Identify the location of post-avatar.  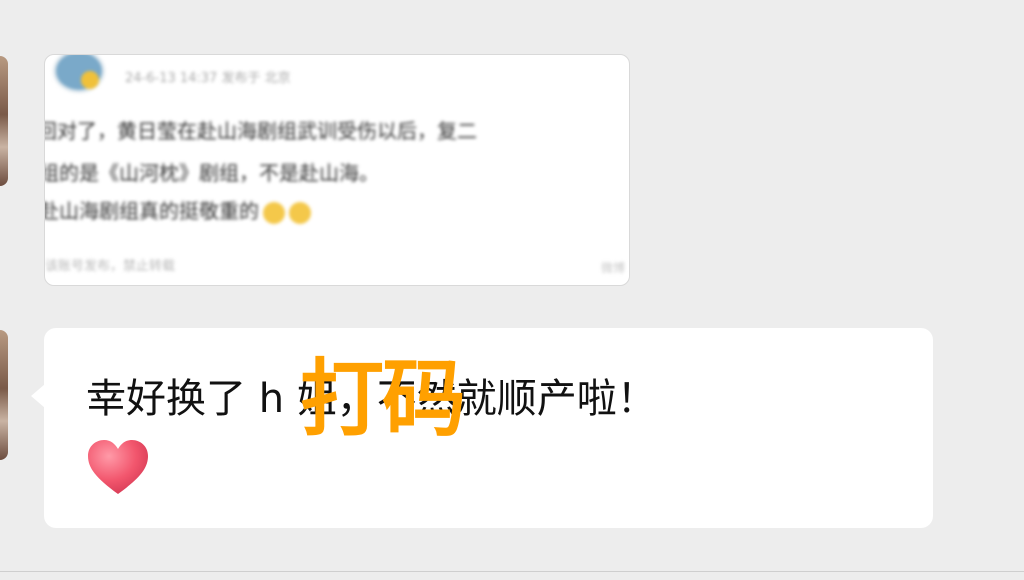
(79, 74).